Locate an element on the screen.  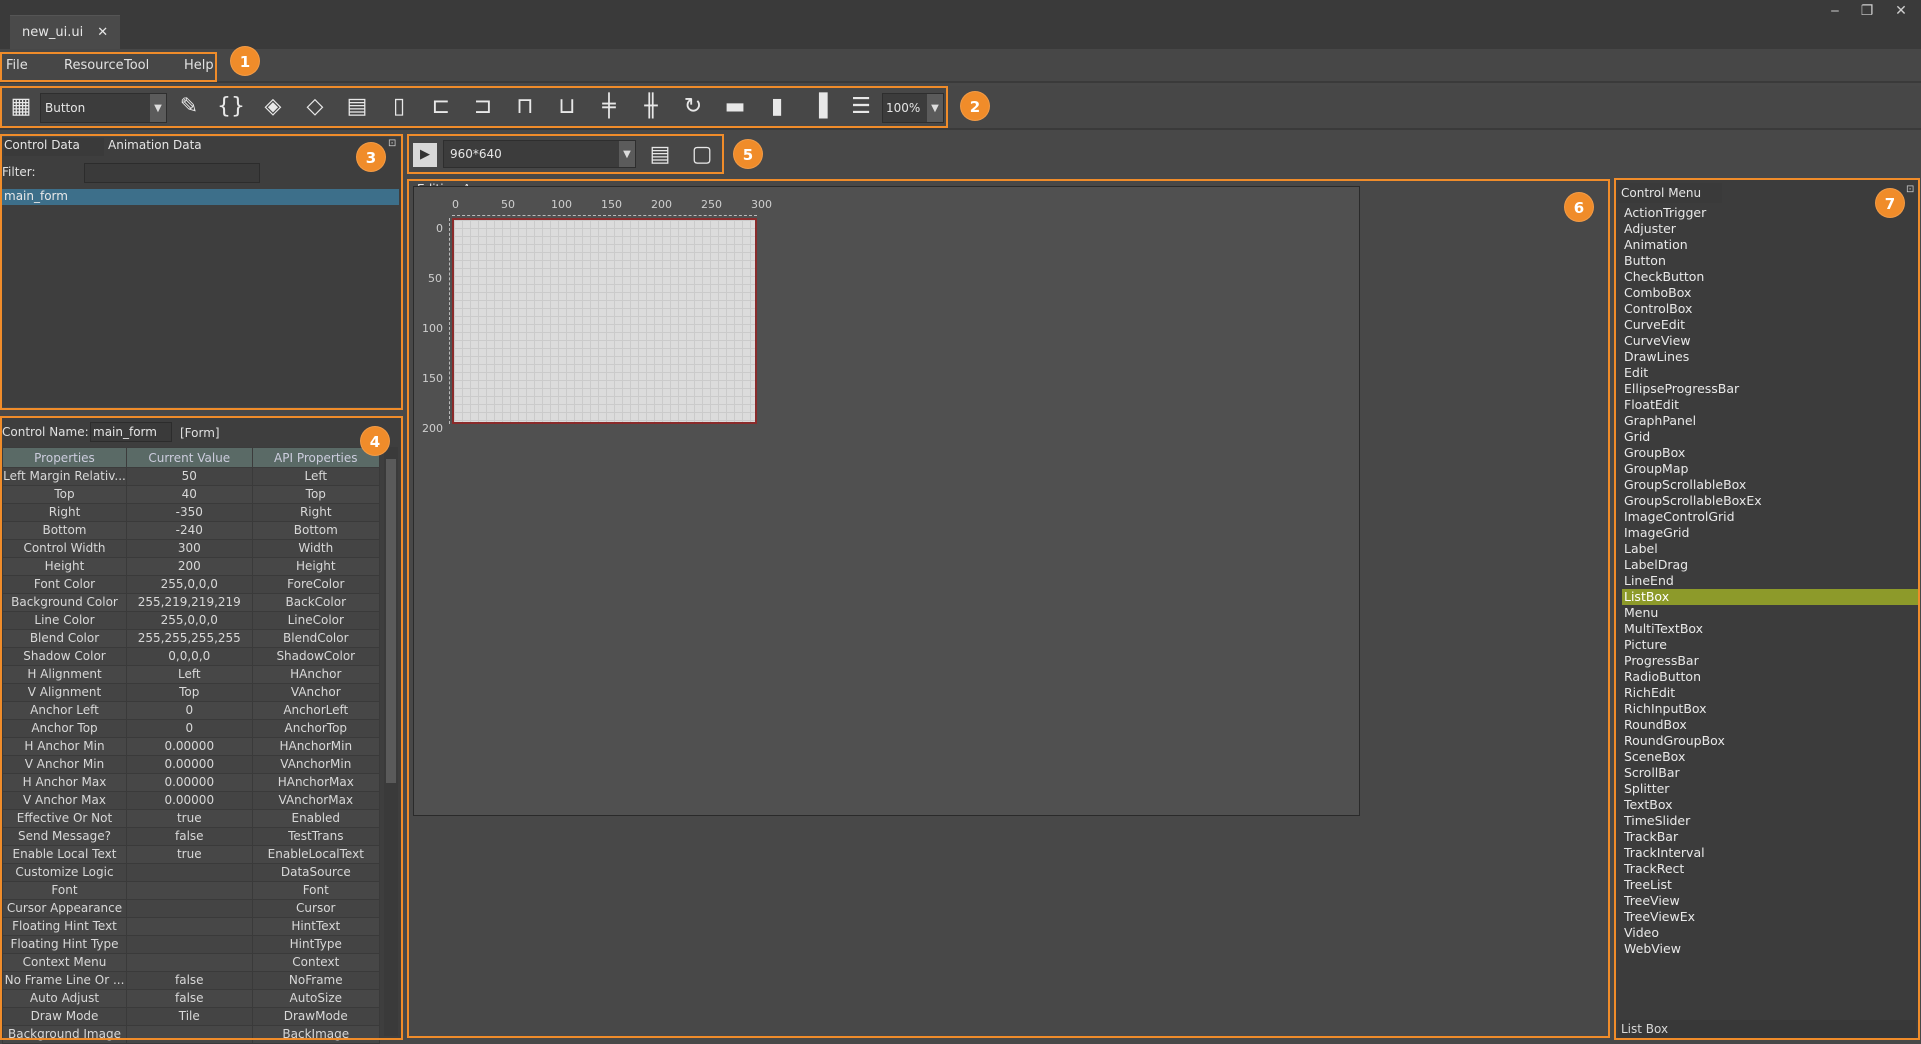
menu-bar is located at coordinates (960, 66).